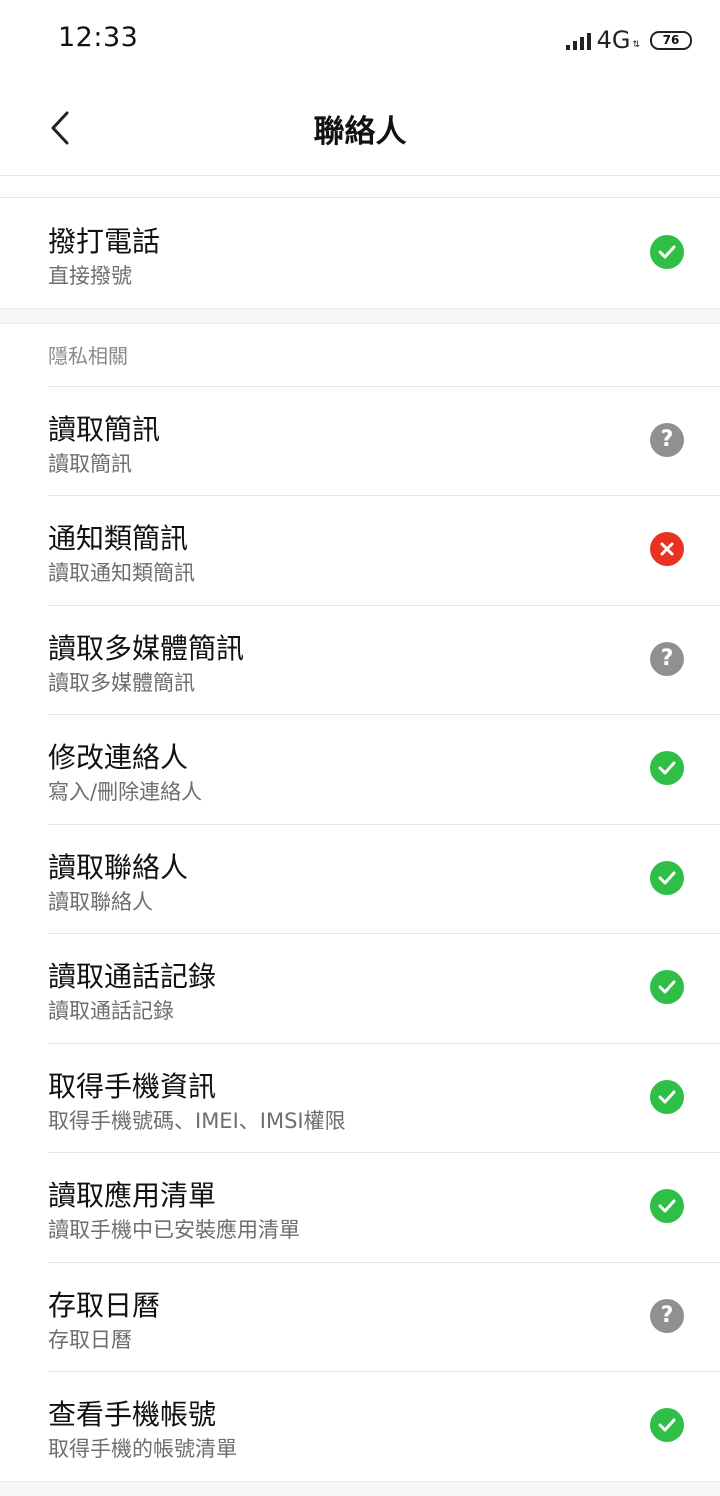  Describe the element at coordinates (360, 878) in the screenshot. I see `permission-row: 讀取聯絡人 讀取聯絡人` at that location.